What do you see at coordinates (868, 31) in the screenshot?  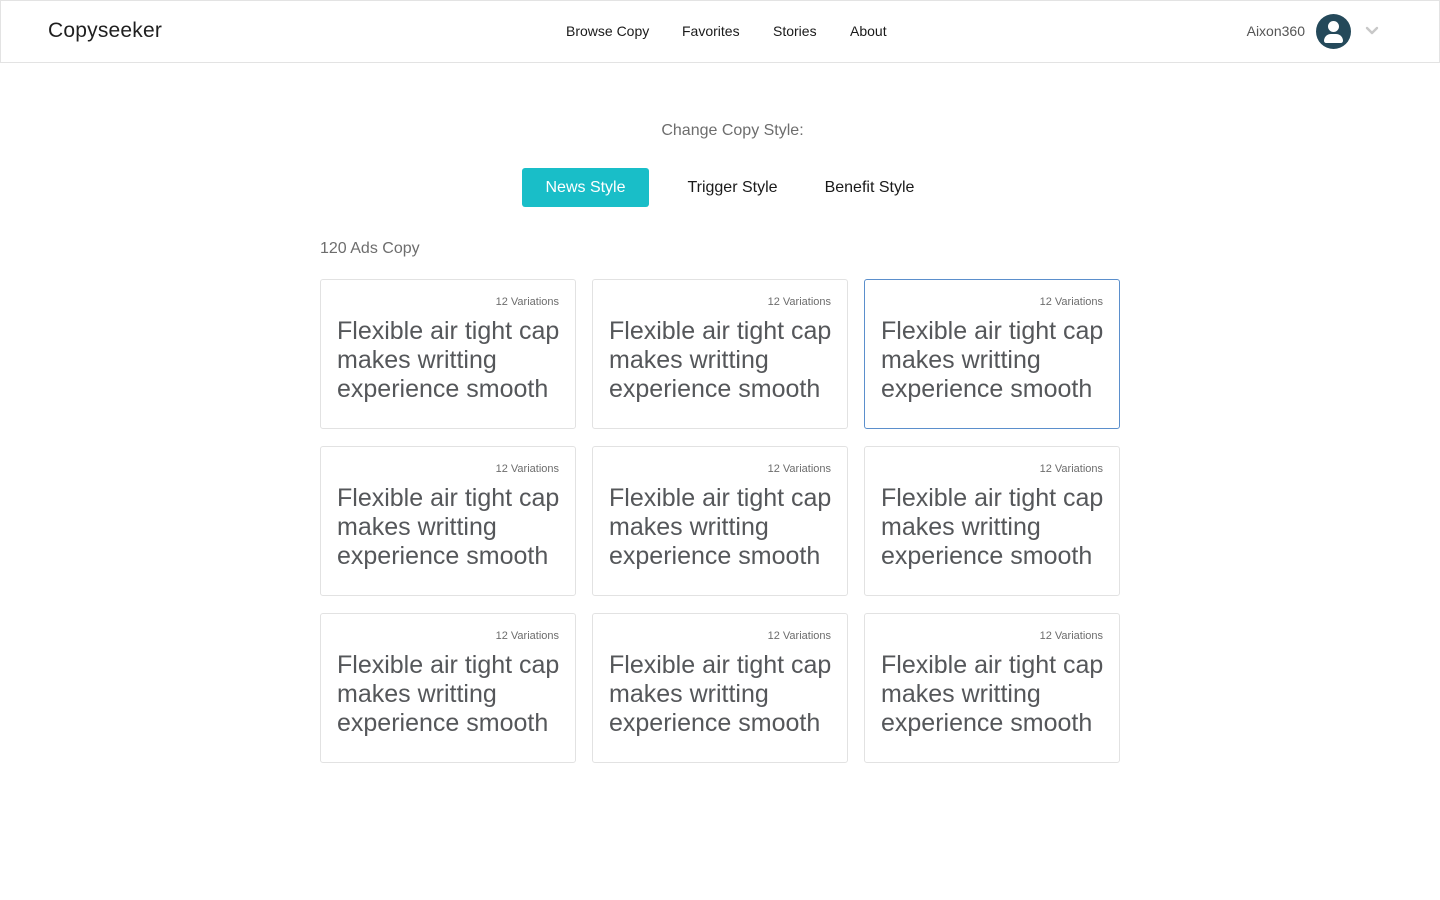 I see `nav-about: About` at bounding box center [868, 31].